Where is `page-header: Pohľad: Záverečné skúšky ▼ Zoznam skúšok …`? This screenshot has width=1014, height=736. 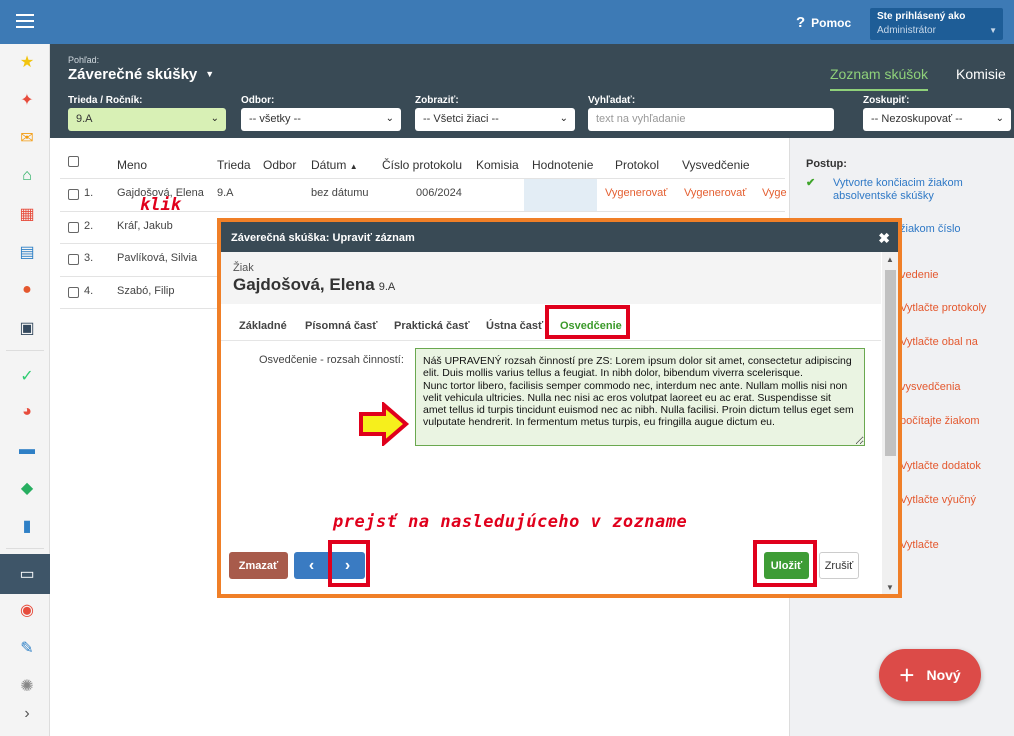
page-header: Pohľad: Záverečné skúšky ▼ Zoznam skúšok … is located at coordinates (532, 91).